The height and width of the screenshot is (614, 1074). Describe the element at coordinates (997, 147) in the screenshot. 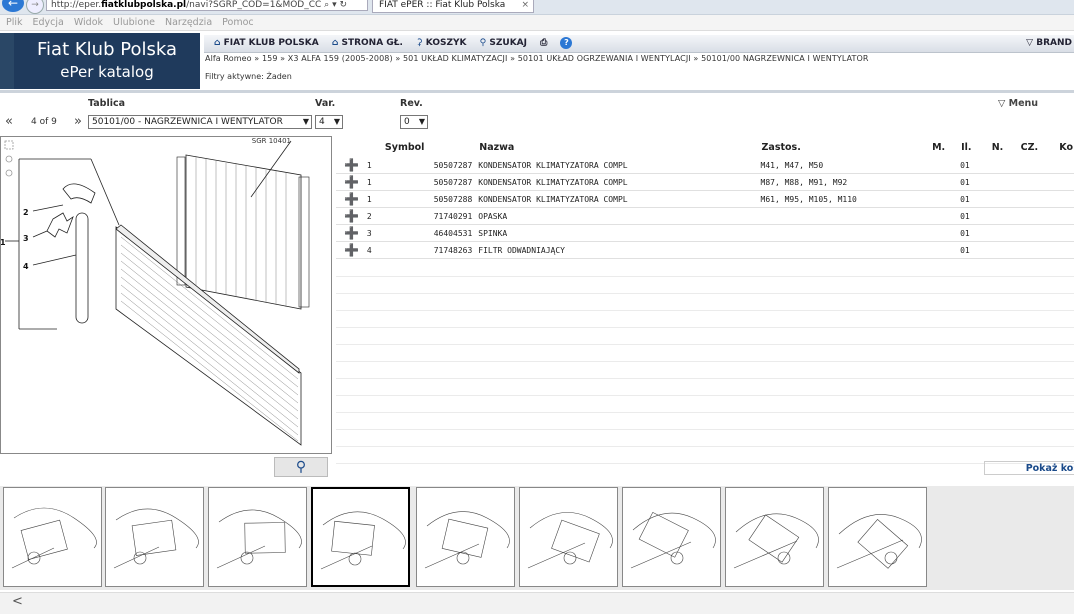

I see `col-n: N.` at that location.